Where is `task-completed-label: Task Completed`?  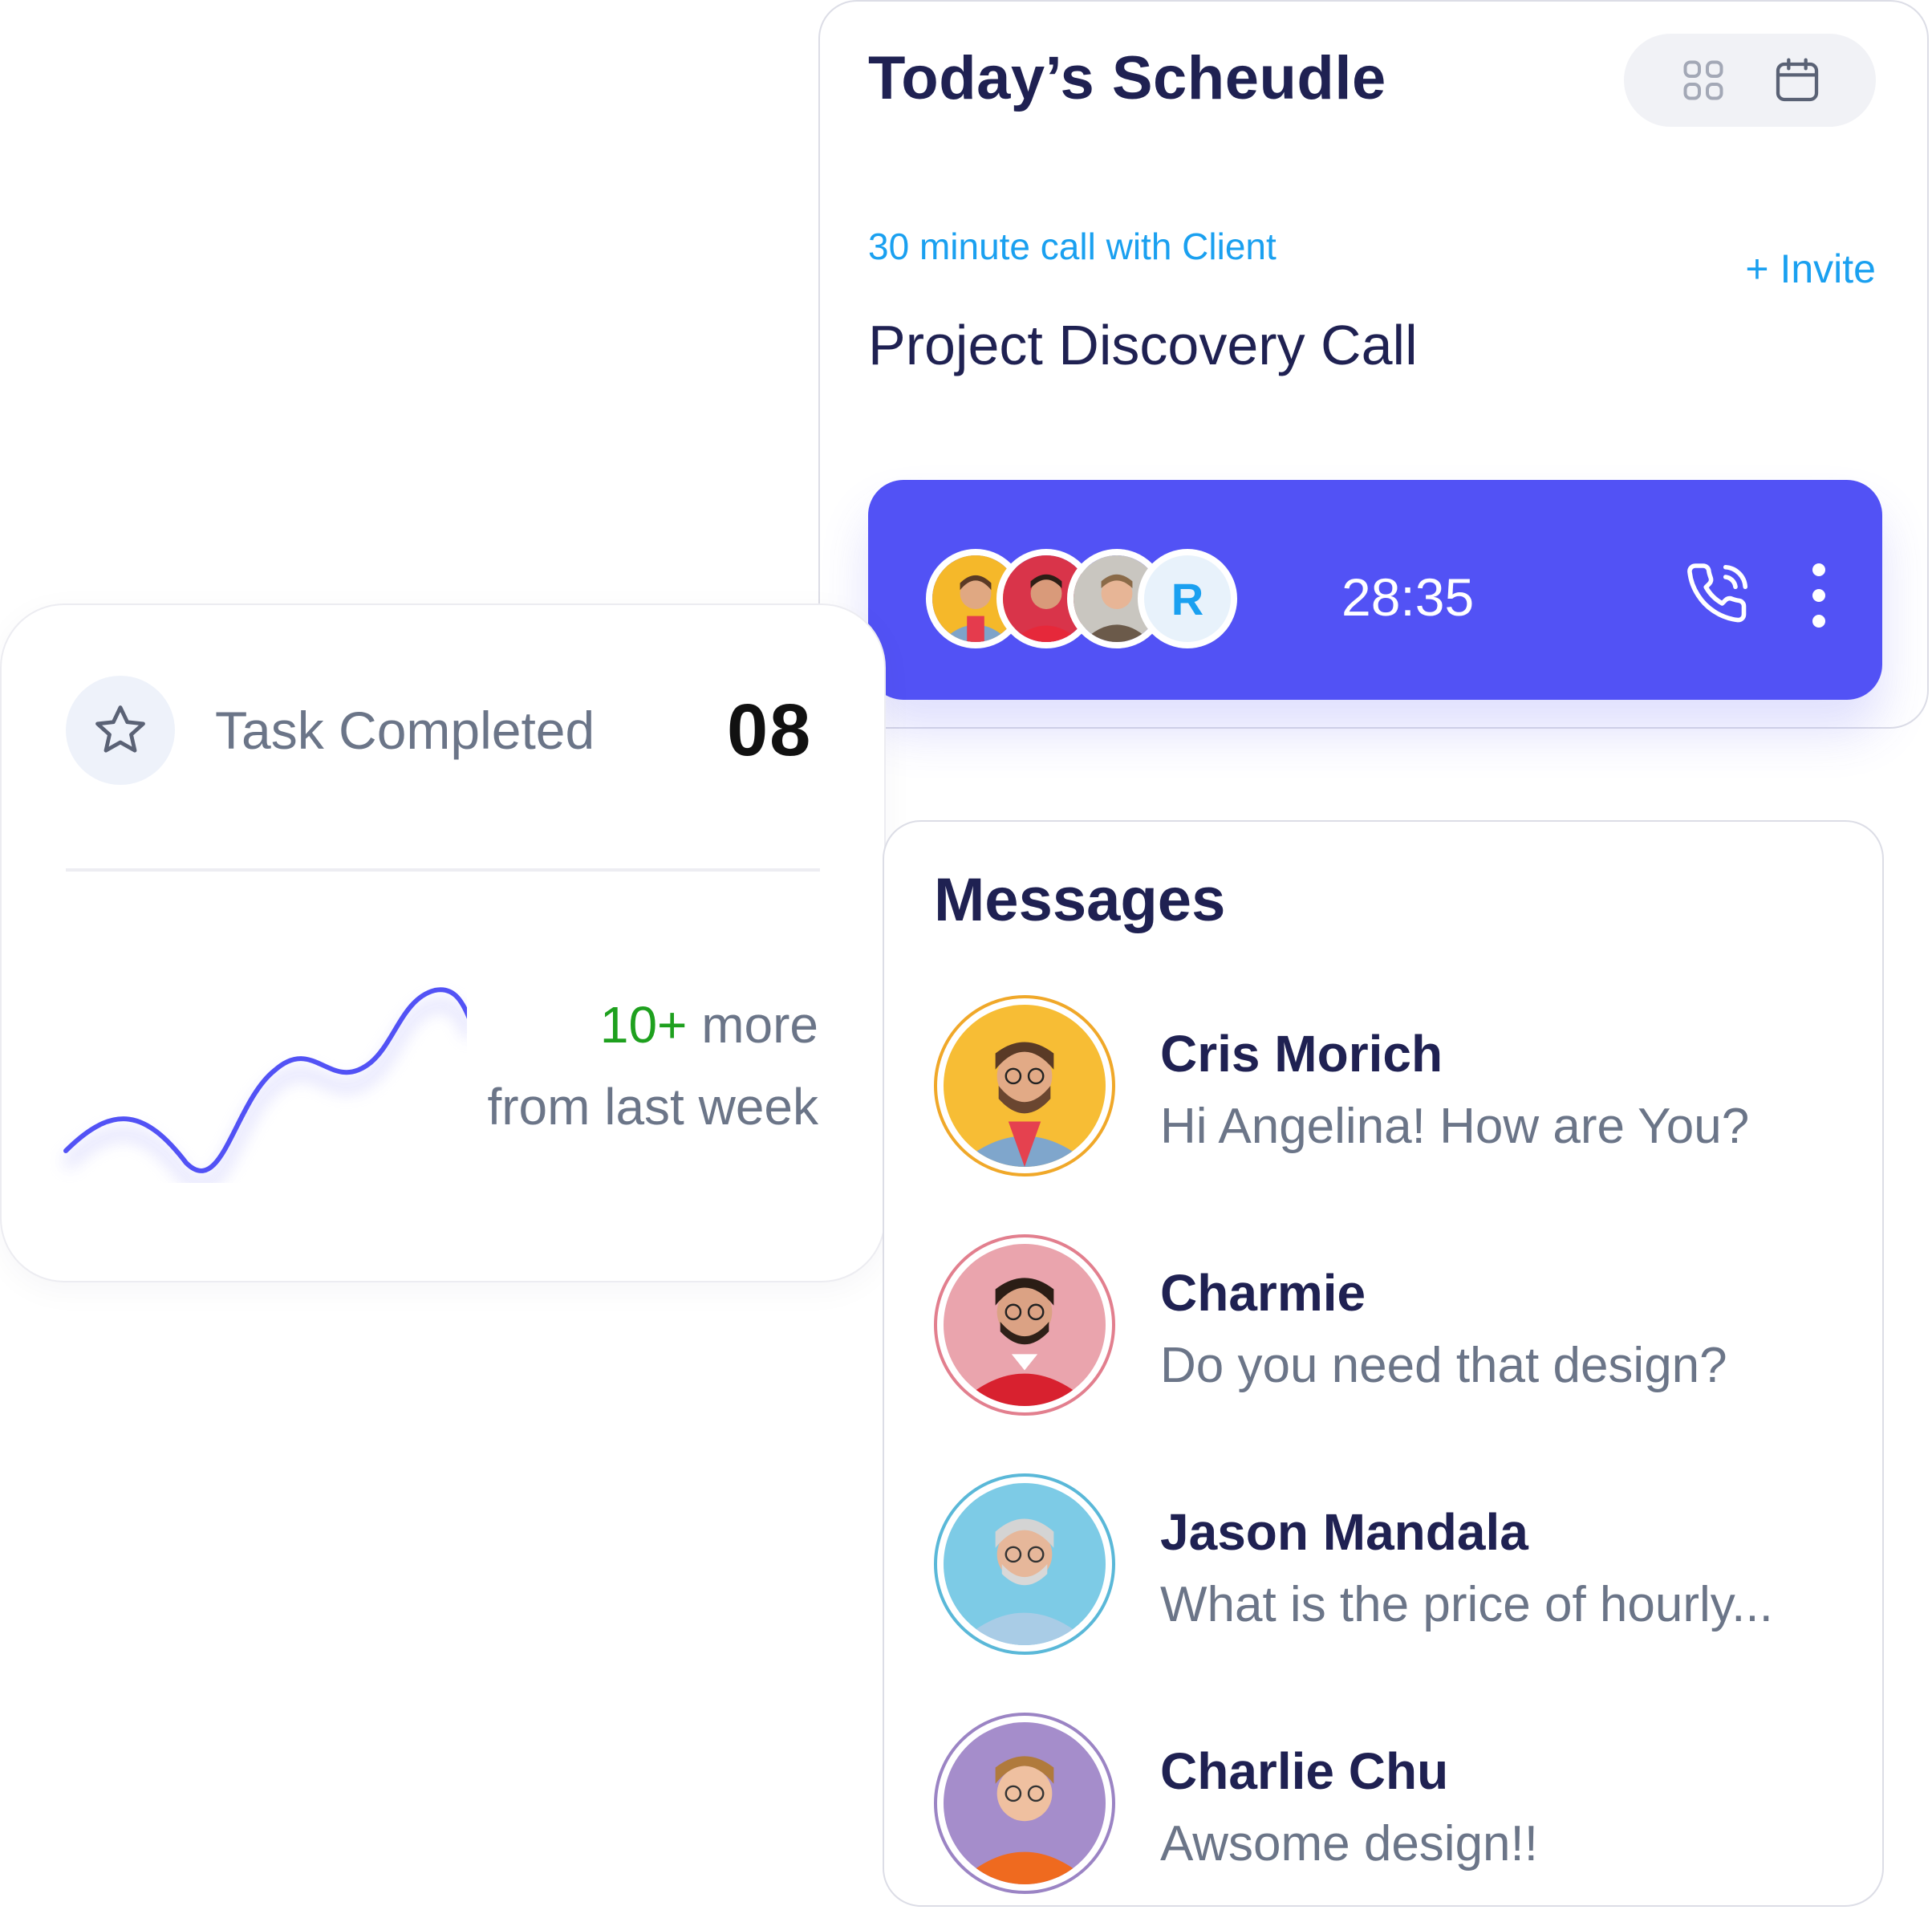
task-completed-label: Task Completed is located at coordinates (405, 731).